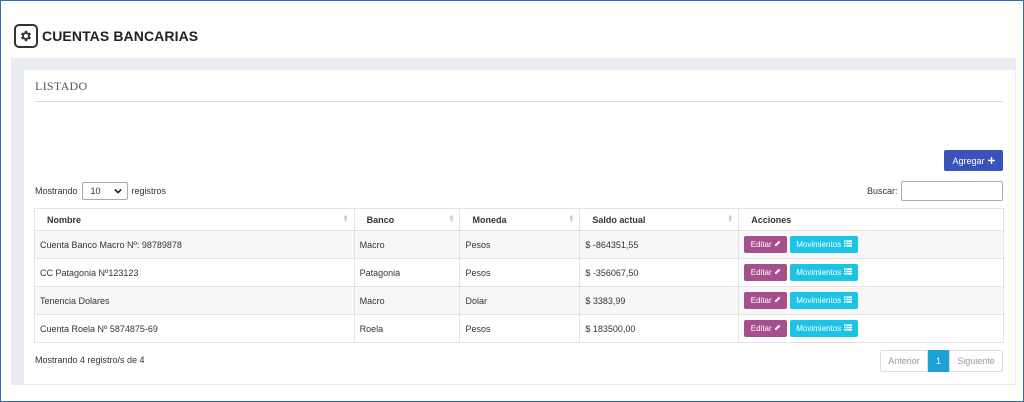  What do you see at coordinates (149, 191) in the screenshot?
I see `length-menu-suffix: registros` at bounding box center [149, 191].